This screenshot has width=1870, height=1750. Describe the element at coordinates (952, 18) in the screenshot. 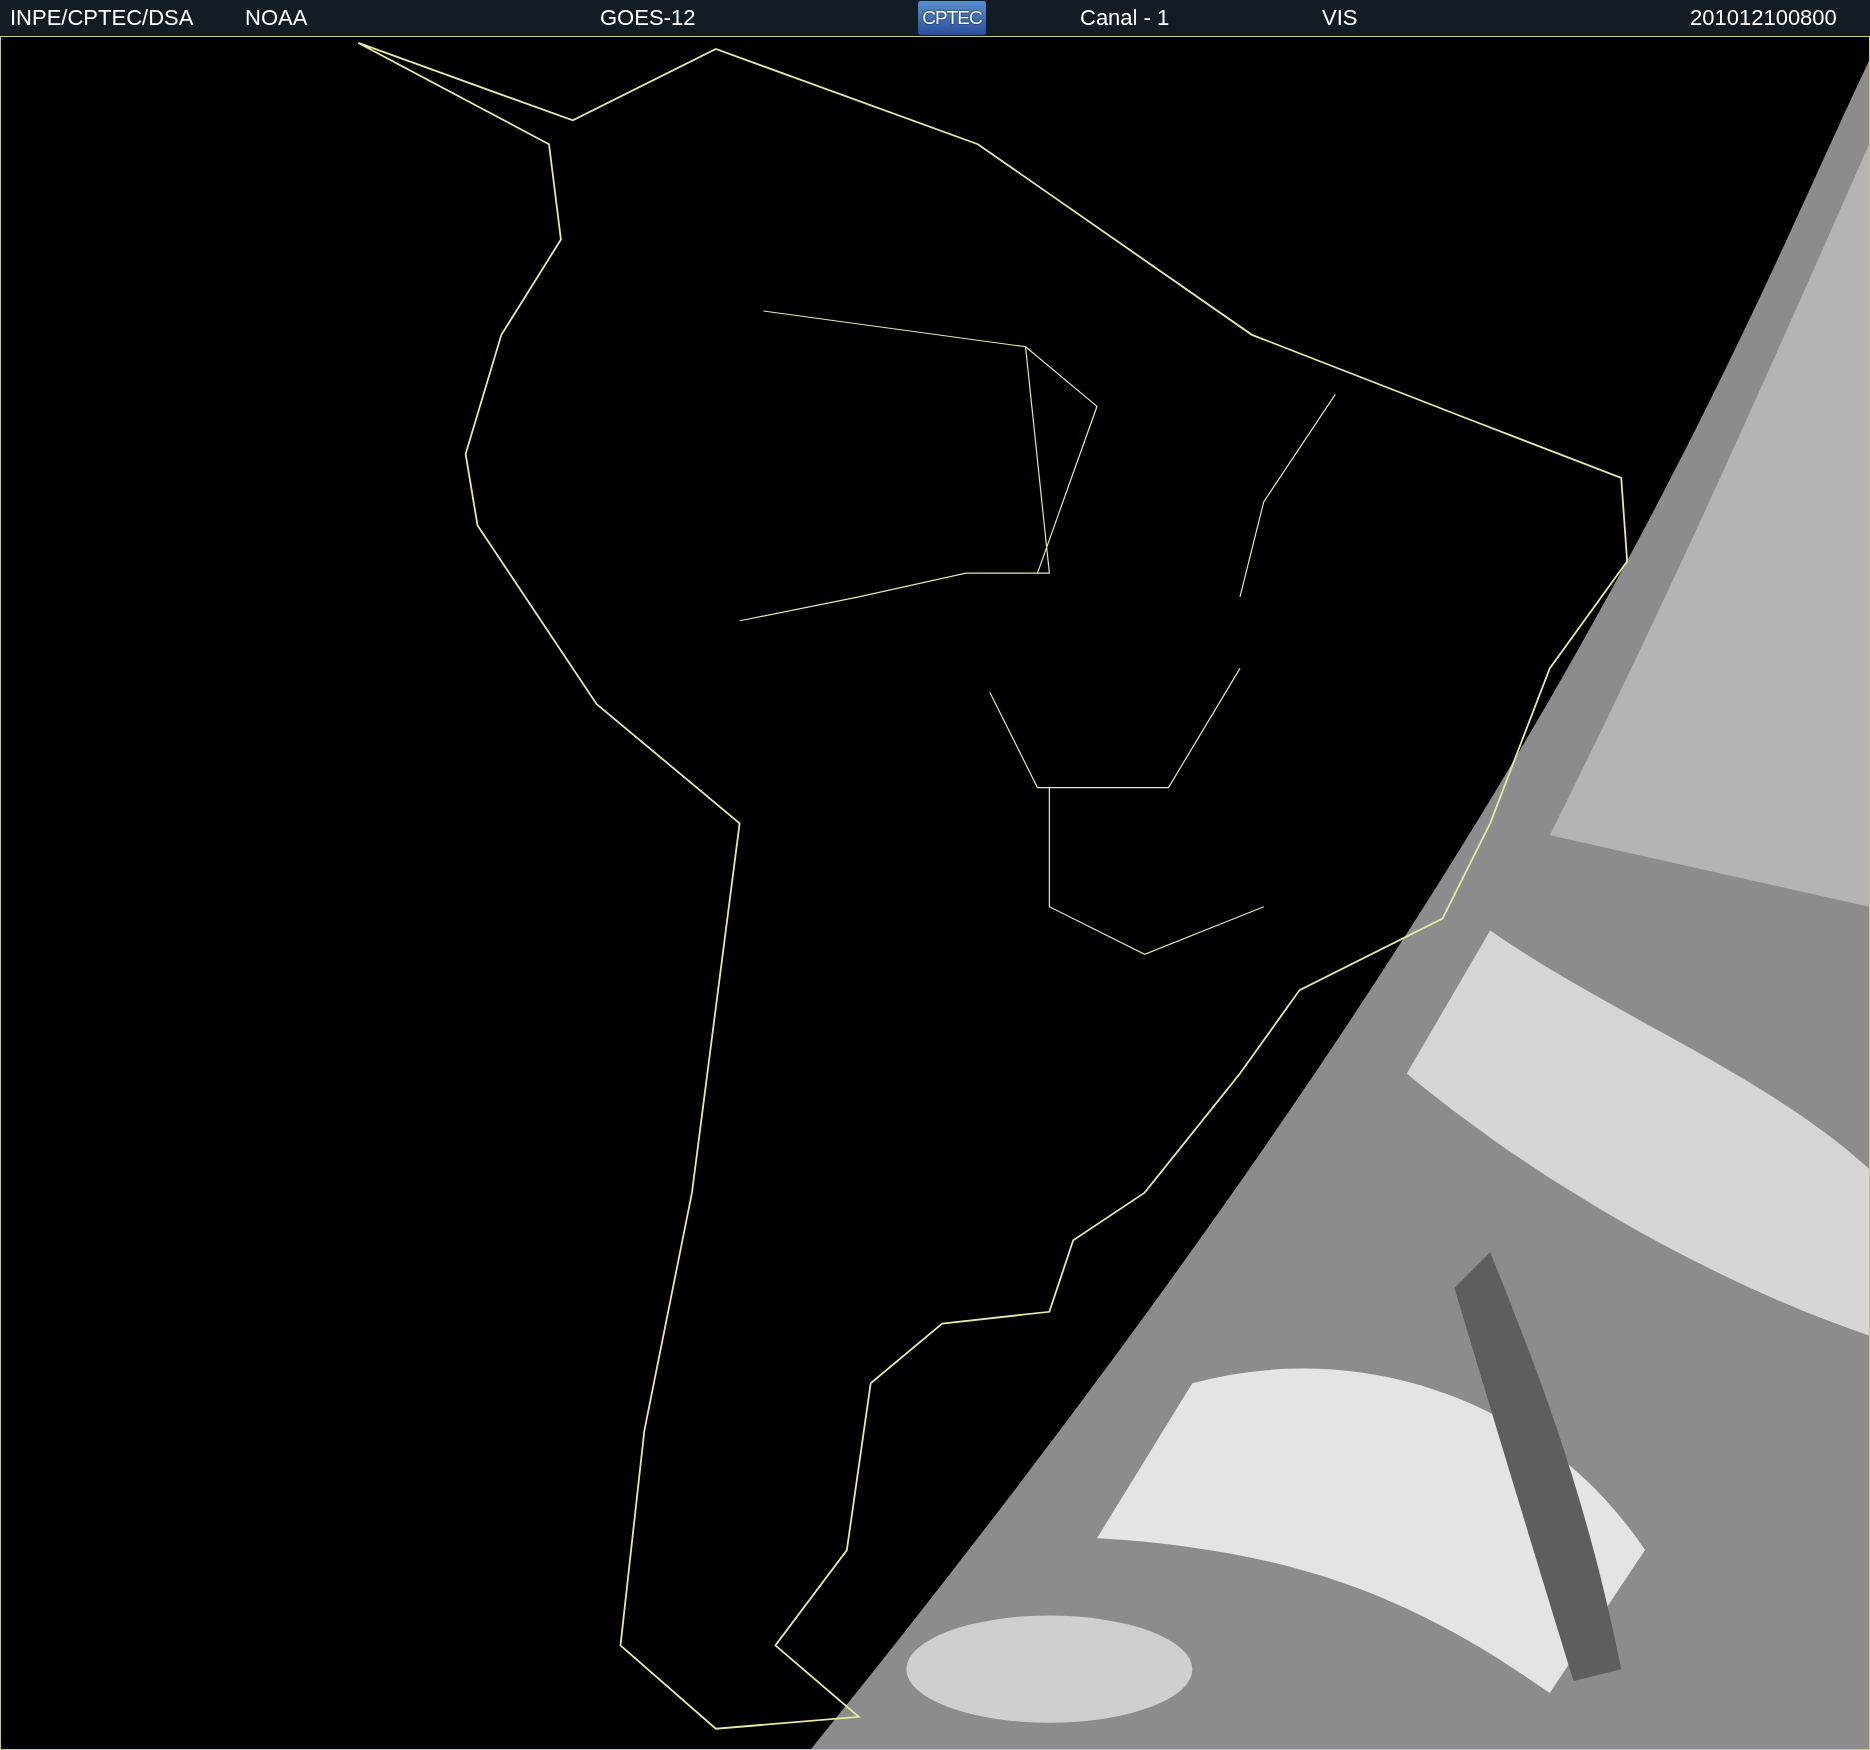

I see `logo: CPTEC` at that location.